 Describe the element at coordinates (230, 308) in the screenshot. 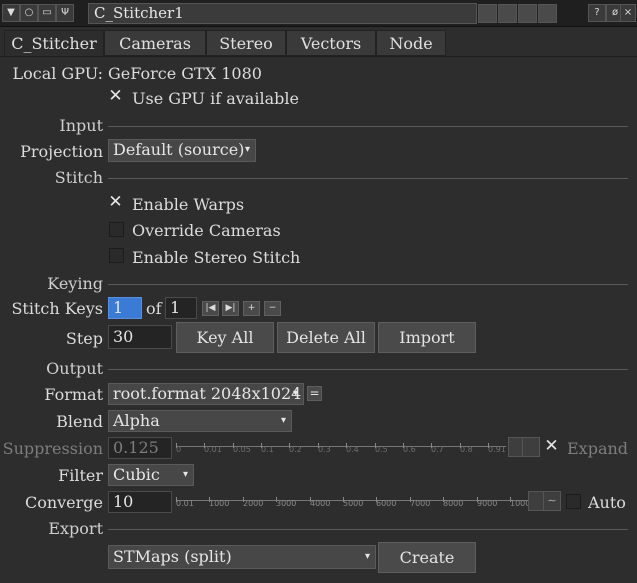

I see `last-key-icon: ▶|` at that location.